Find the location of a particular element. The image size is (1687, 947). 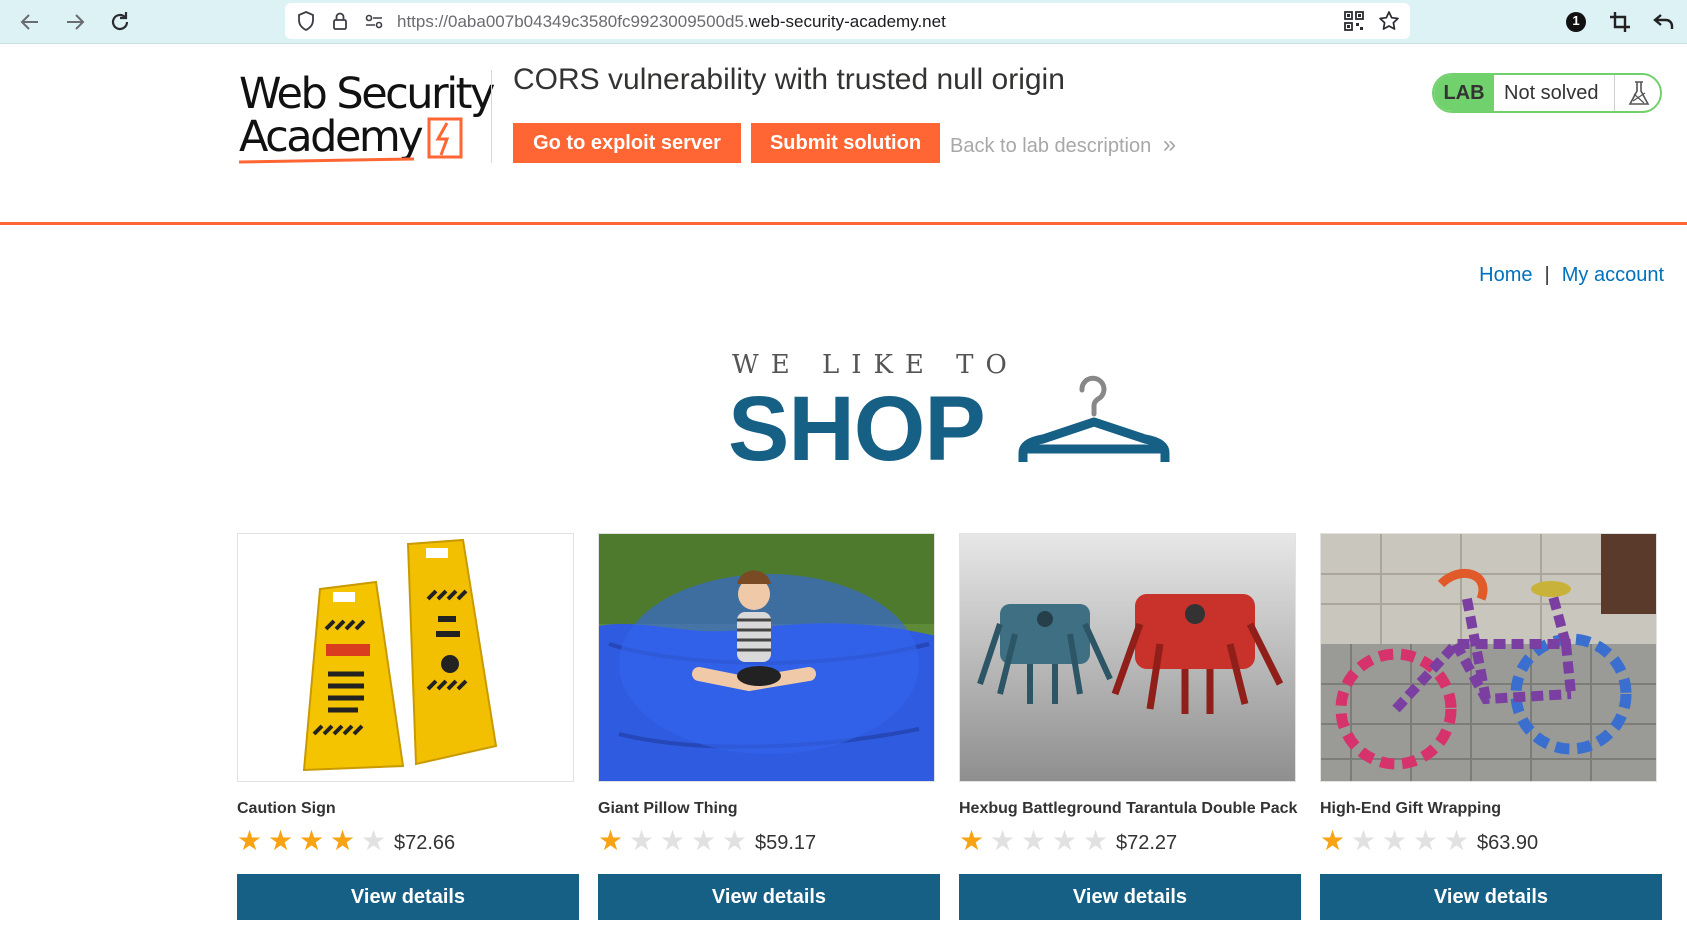

logo-line2: Academy is located at coordinates (331, 137).